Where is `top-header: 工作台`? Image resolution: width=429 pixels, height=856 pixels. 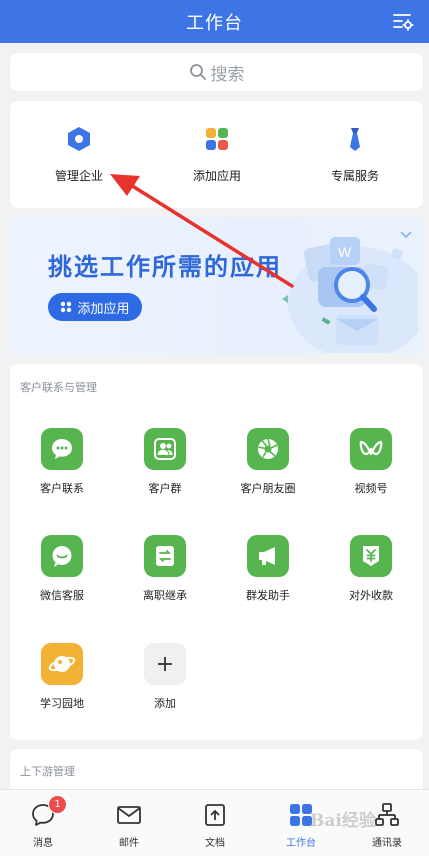
top-header: 工作台 is located at coordinates (214, 21).